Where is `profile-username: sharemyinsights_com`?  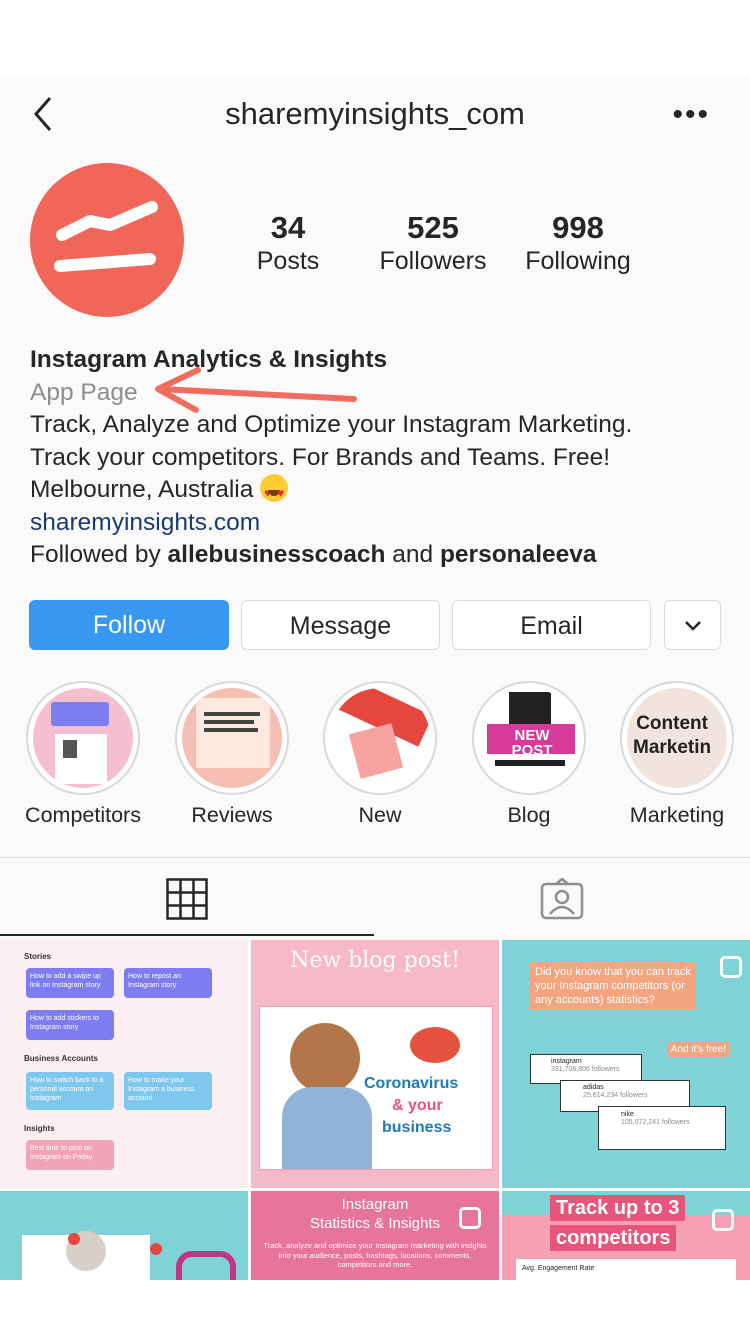 profile-username: sharemyinsights_com is located at coordinates (375, 113).